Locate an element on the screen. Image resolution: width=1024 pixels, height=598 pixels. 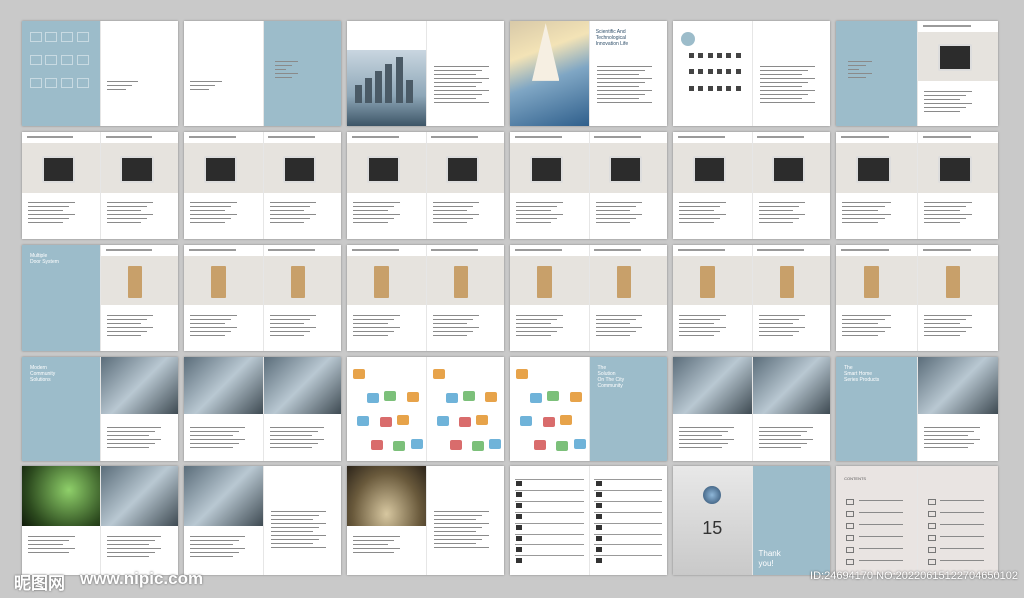
brochure-page-left: Multiple Door System is located at coordinates (61, 298).